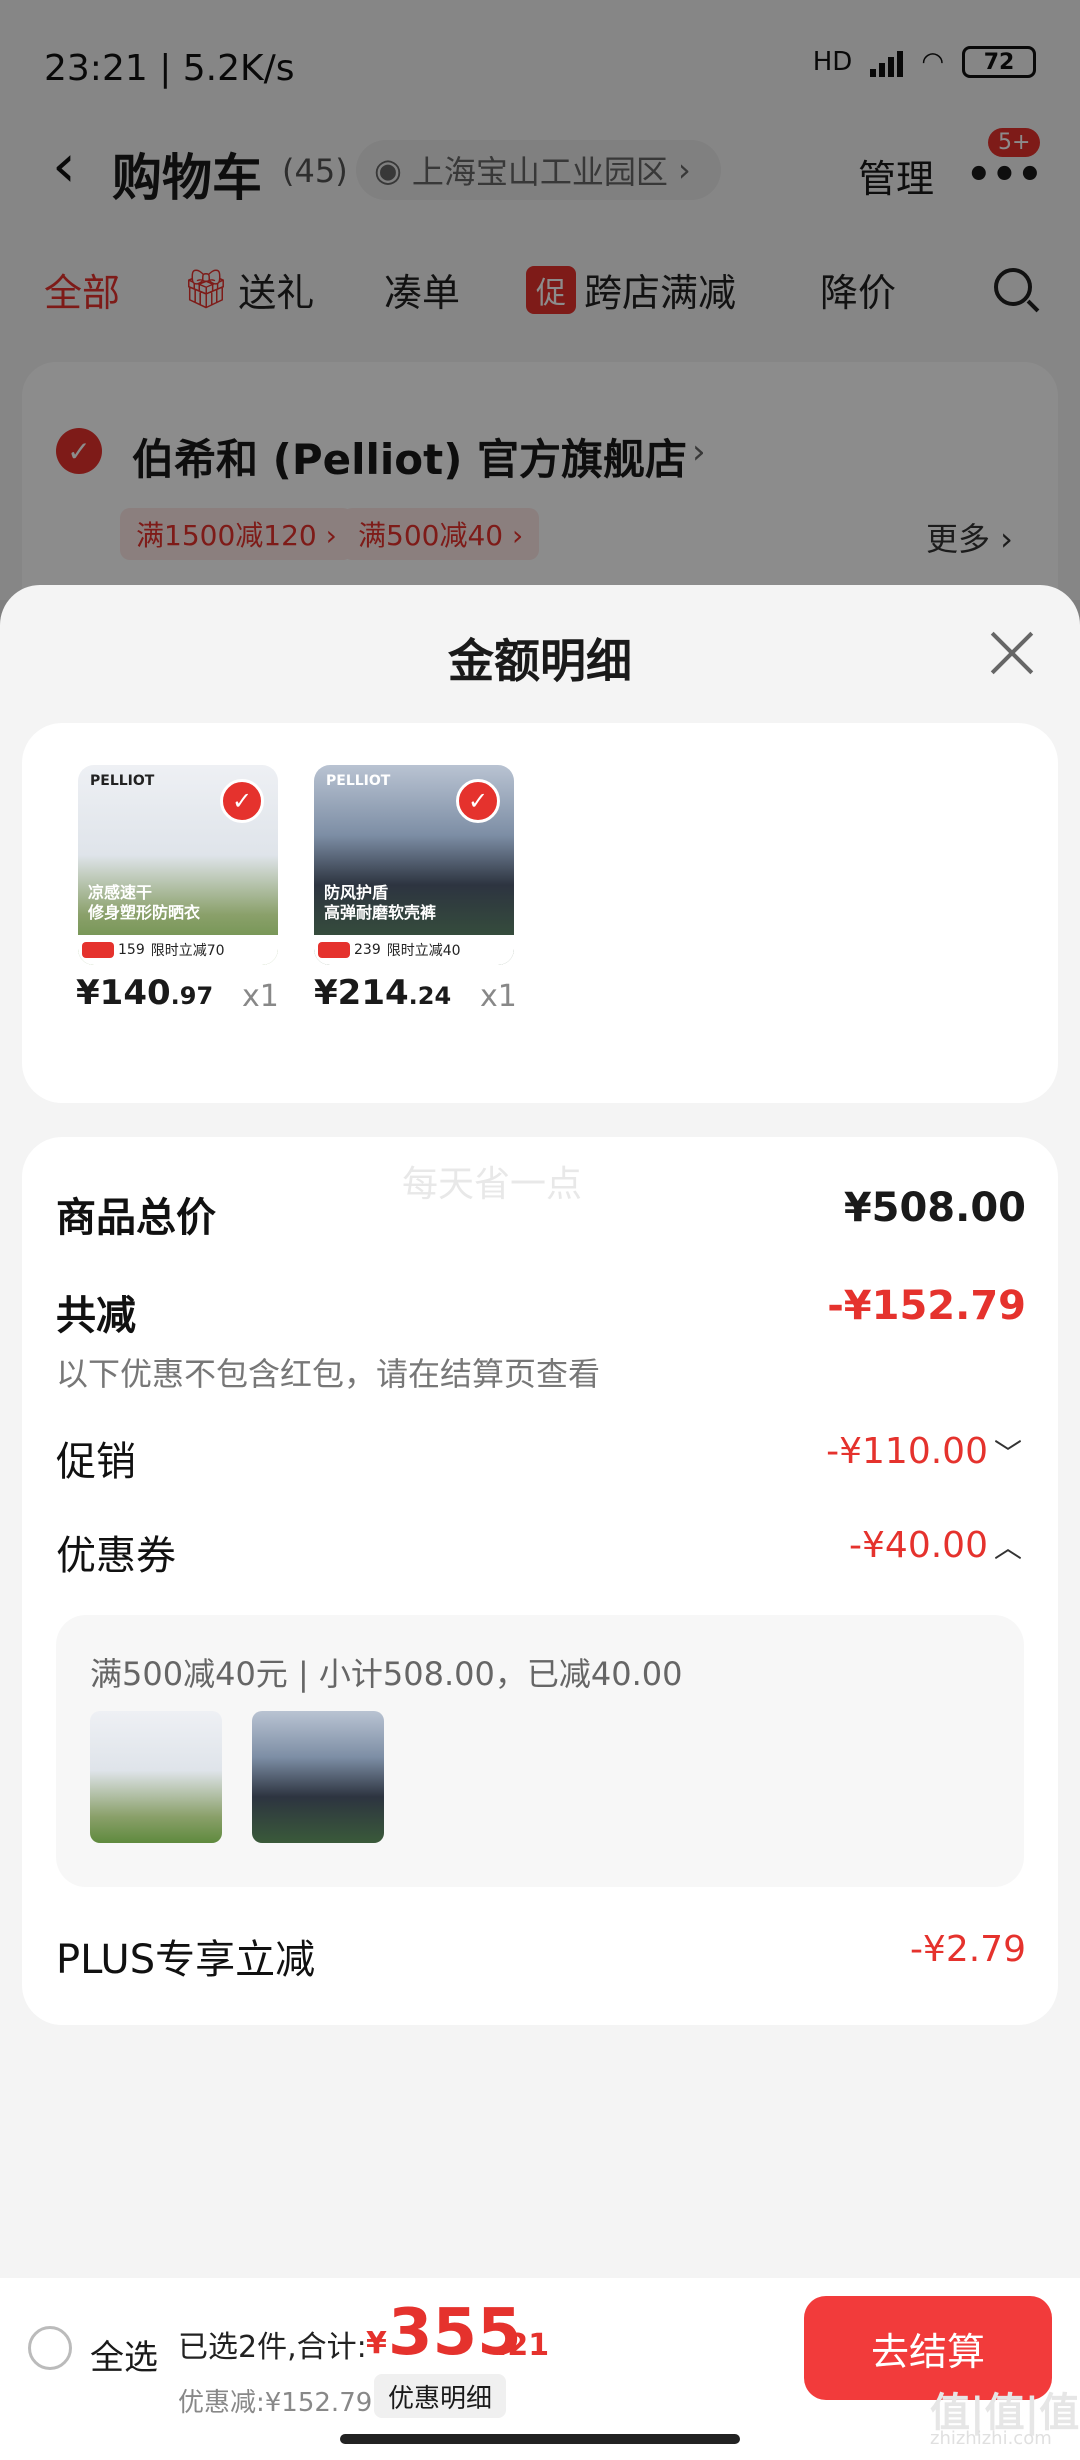 This screenshot has height=2460, width=1080. What do you see at coordinates (523, 2345) in the screenshot?
I see `total-cents: .21` at bounding box center [523, 2345].